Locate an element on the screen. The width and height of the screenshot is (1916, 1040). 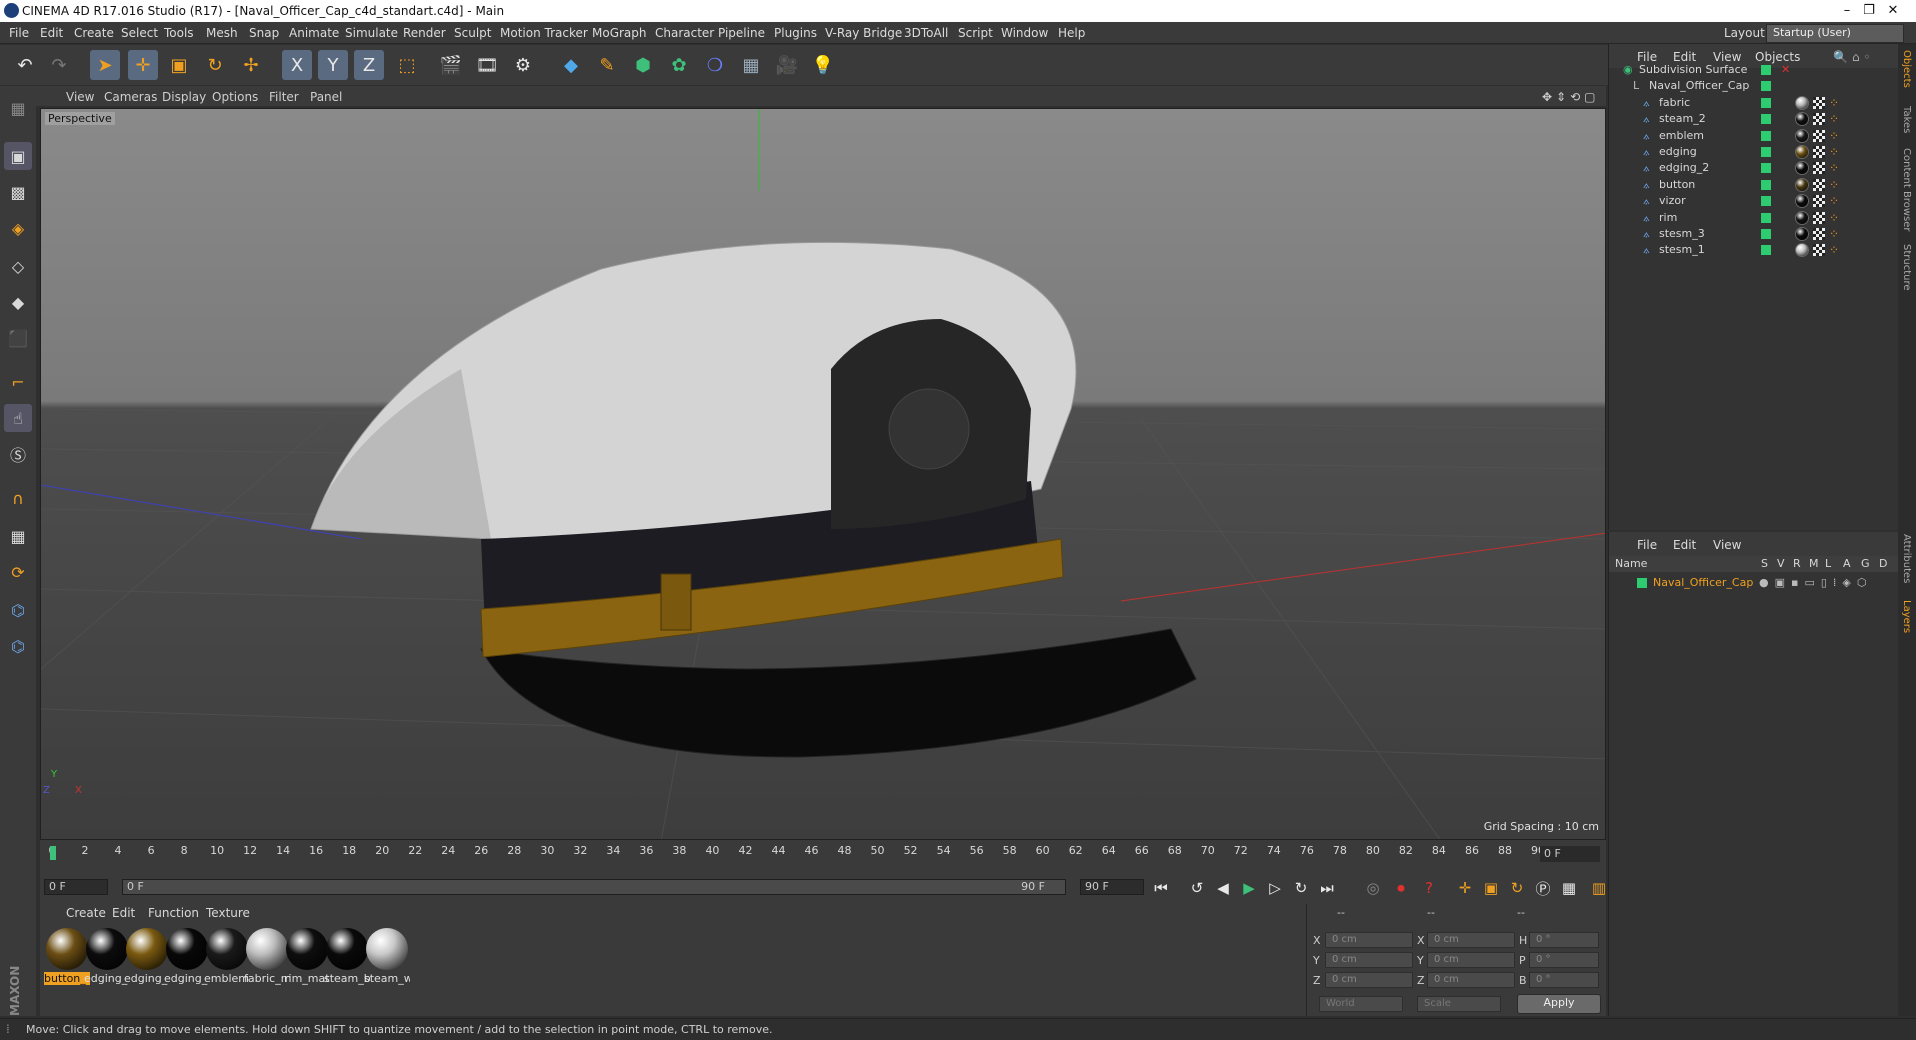
menu-vray-bridge: V-Ray Bridge is located at coordinates (863, 33).